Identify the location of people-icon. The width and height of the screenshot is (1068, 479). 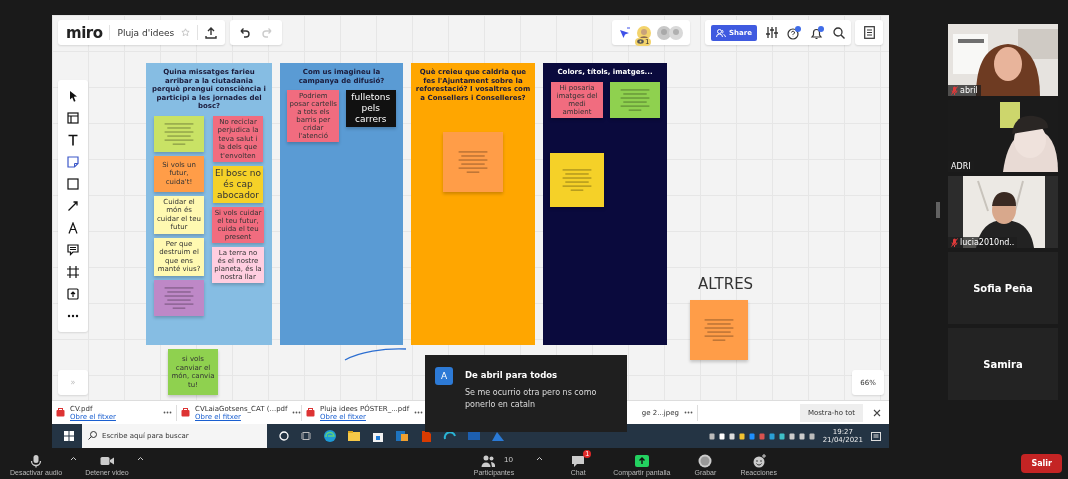
(721, 32).